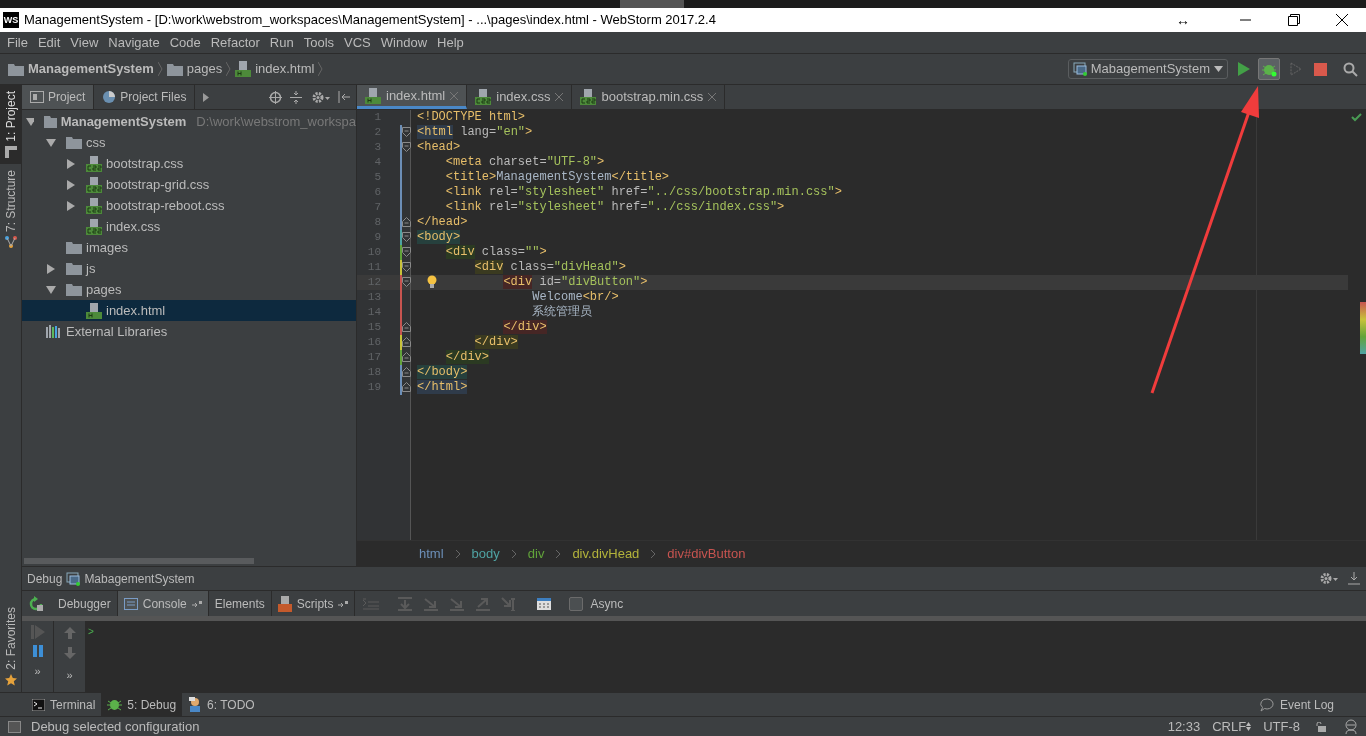 Image resolution: width=1366 pixels, height=736 pixels. Describe the element at coordinates (1306, 704) in the screenshot. I see `event-log-button: Event Log` at that location.